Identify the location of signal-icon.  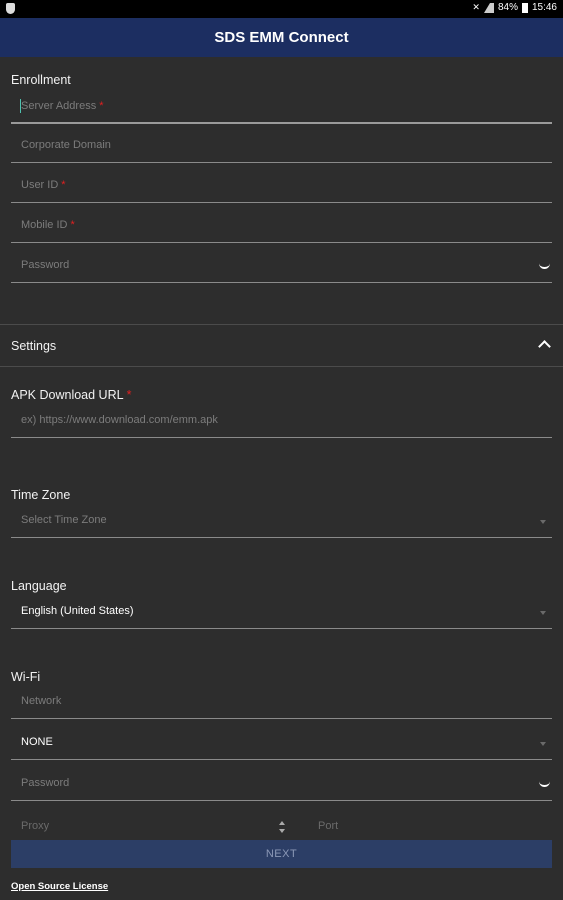
(488, 7).